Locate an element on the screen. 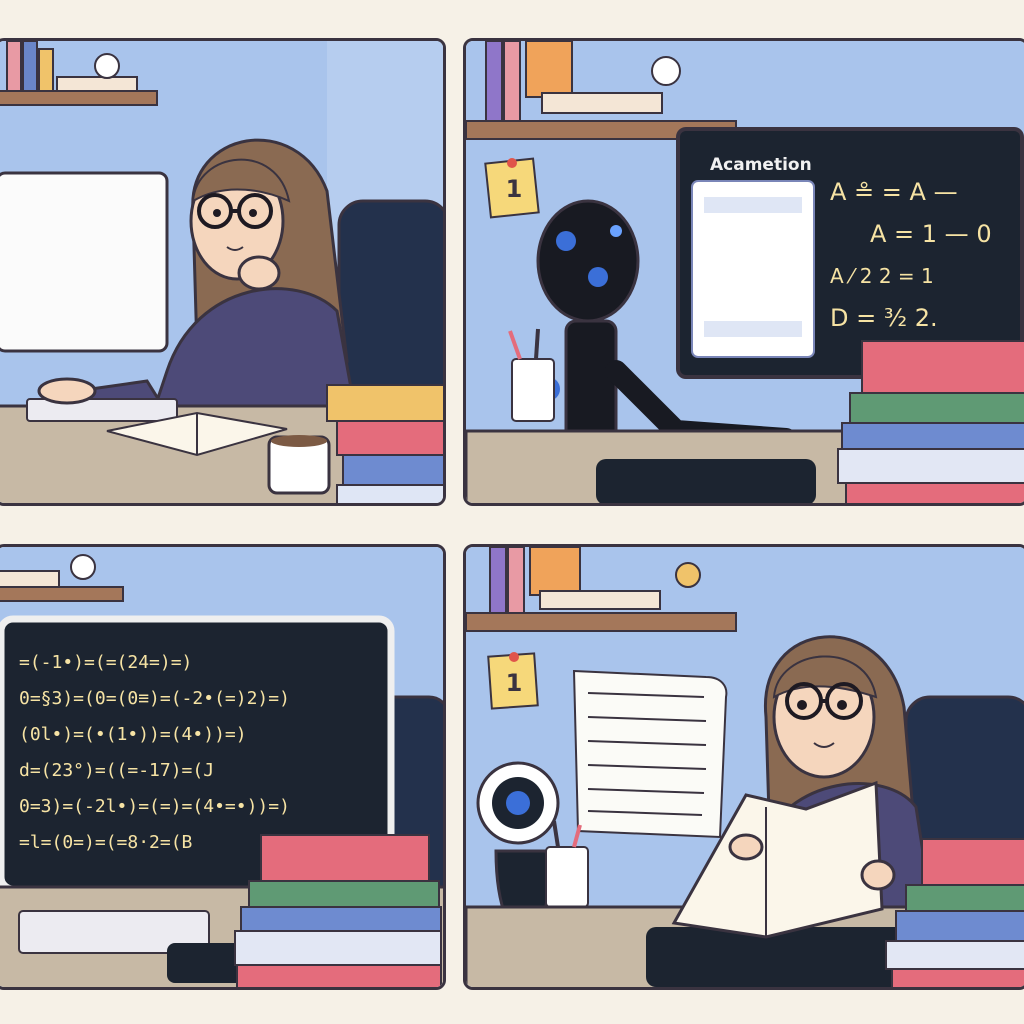  equation-line: A = 1 — 0 is located at coordinates (931, 234).